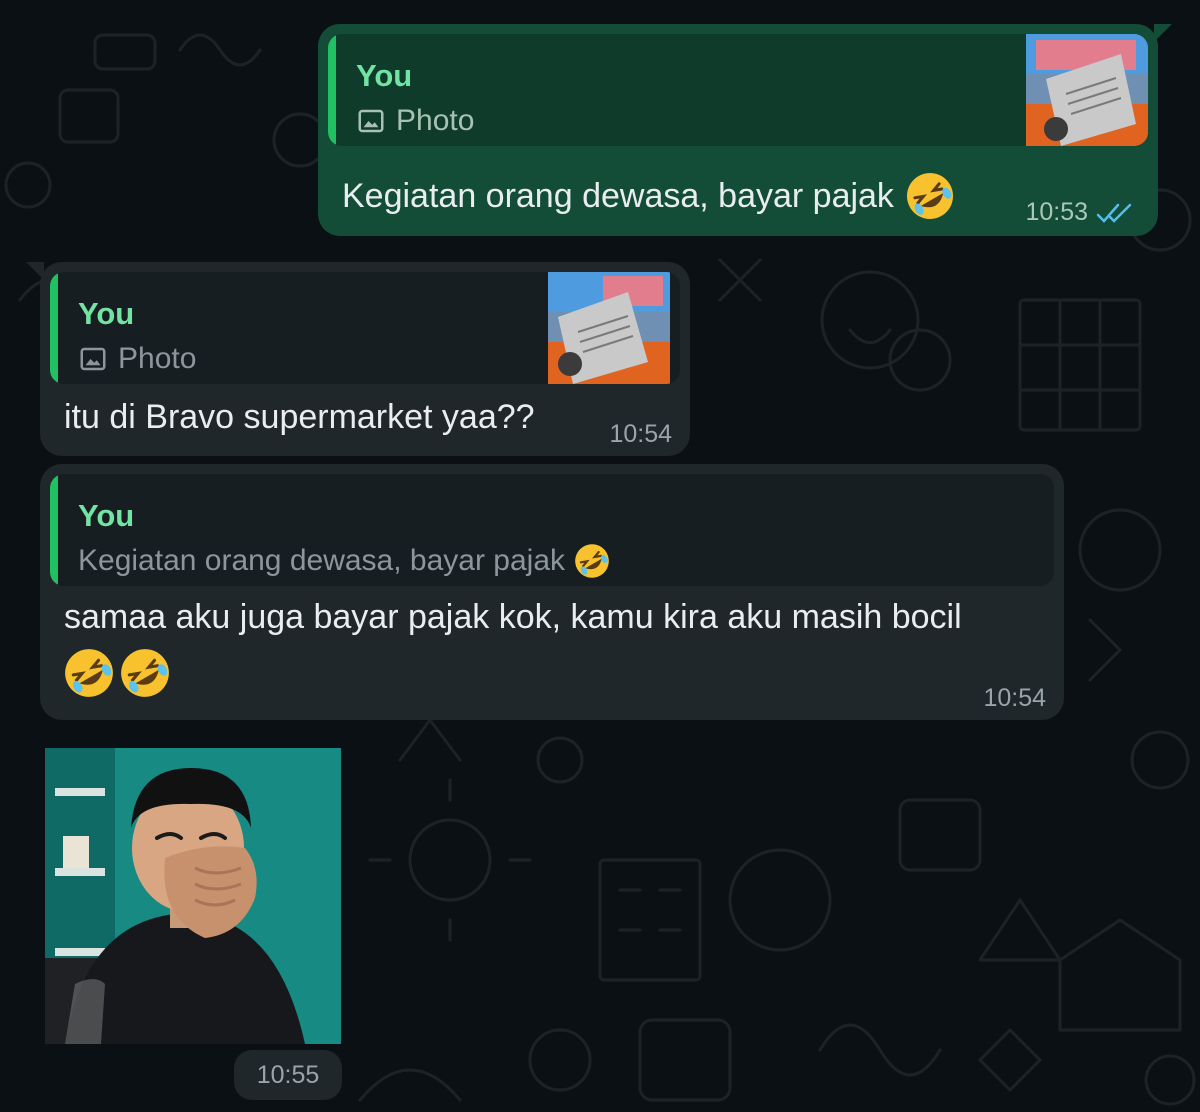 This screenshot has height=1112, width=1200. What do you see at coordinates (299, 417) in the screenshot?
I see `message-text: itu di Bravo supermarket yaa??` at bounding box center [299, 417].